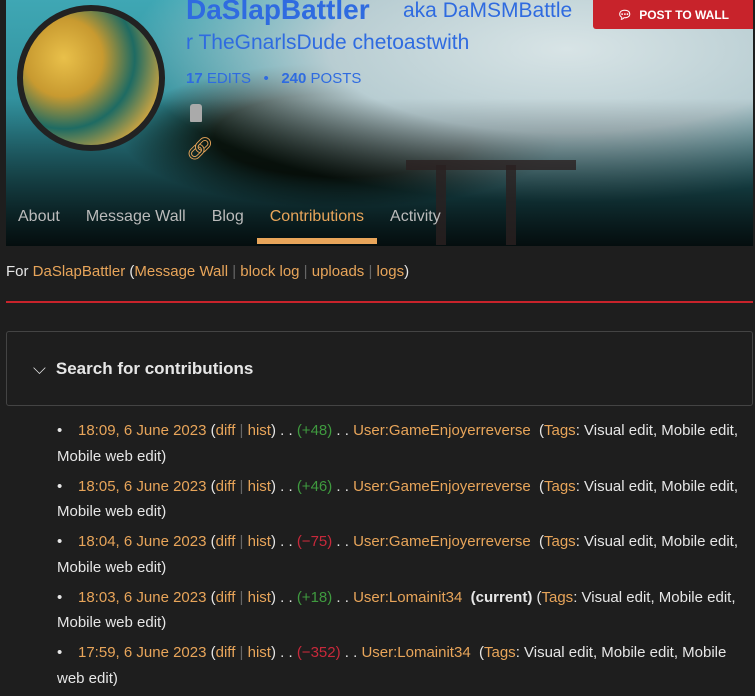 Image resolution: width=755 pixels, height=696 pixels. What do you see at coordinates (142, 597) in the screenshot?
I see `timestamp-link: 18:03, 6 June 2023` at bounding box center [142, 597].